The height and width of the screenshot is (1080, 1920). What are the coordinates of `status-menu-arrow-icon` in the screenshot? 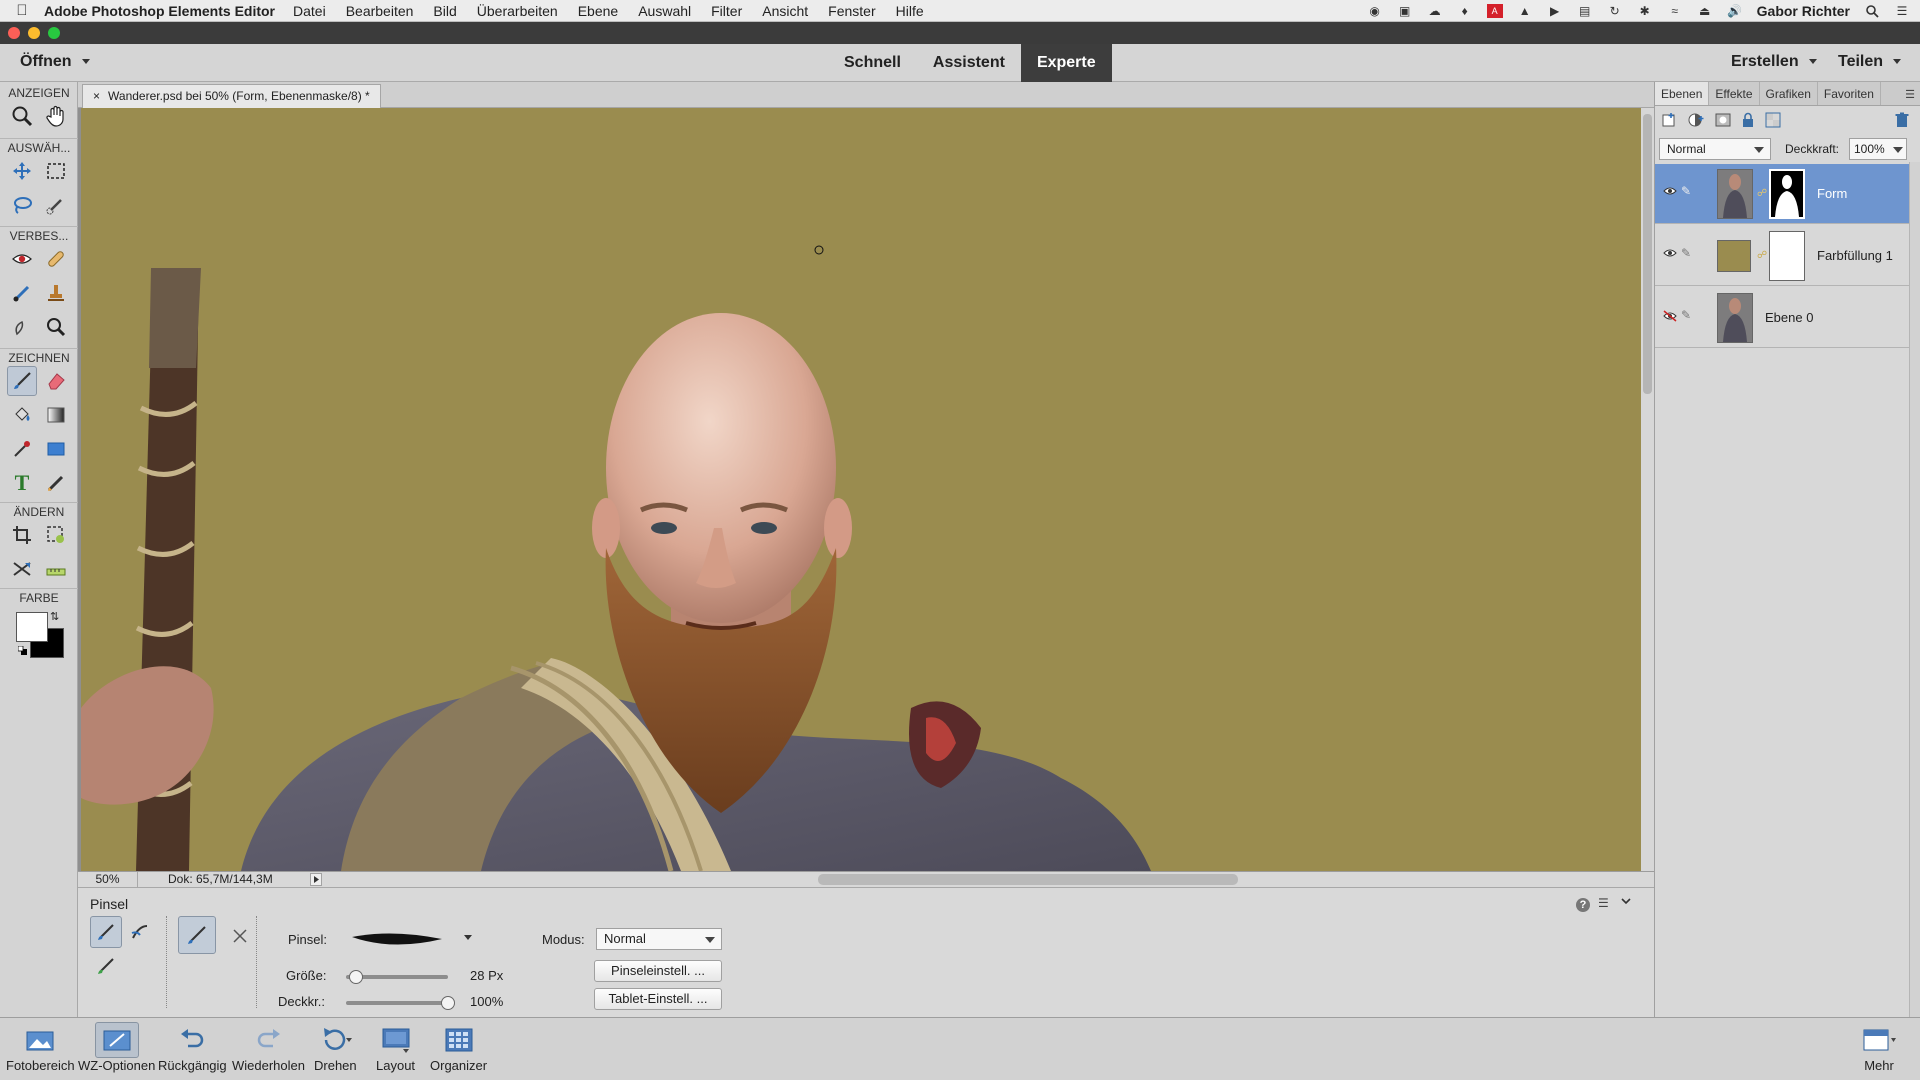 It's located at (316, 879).